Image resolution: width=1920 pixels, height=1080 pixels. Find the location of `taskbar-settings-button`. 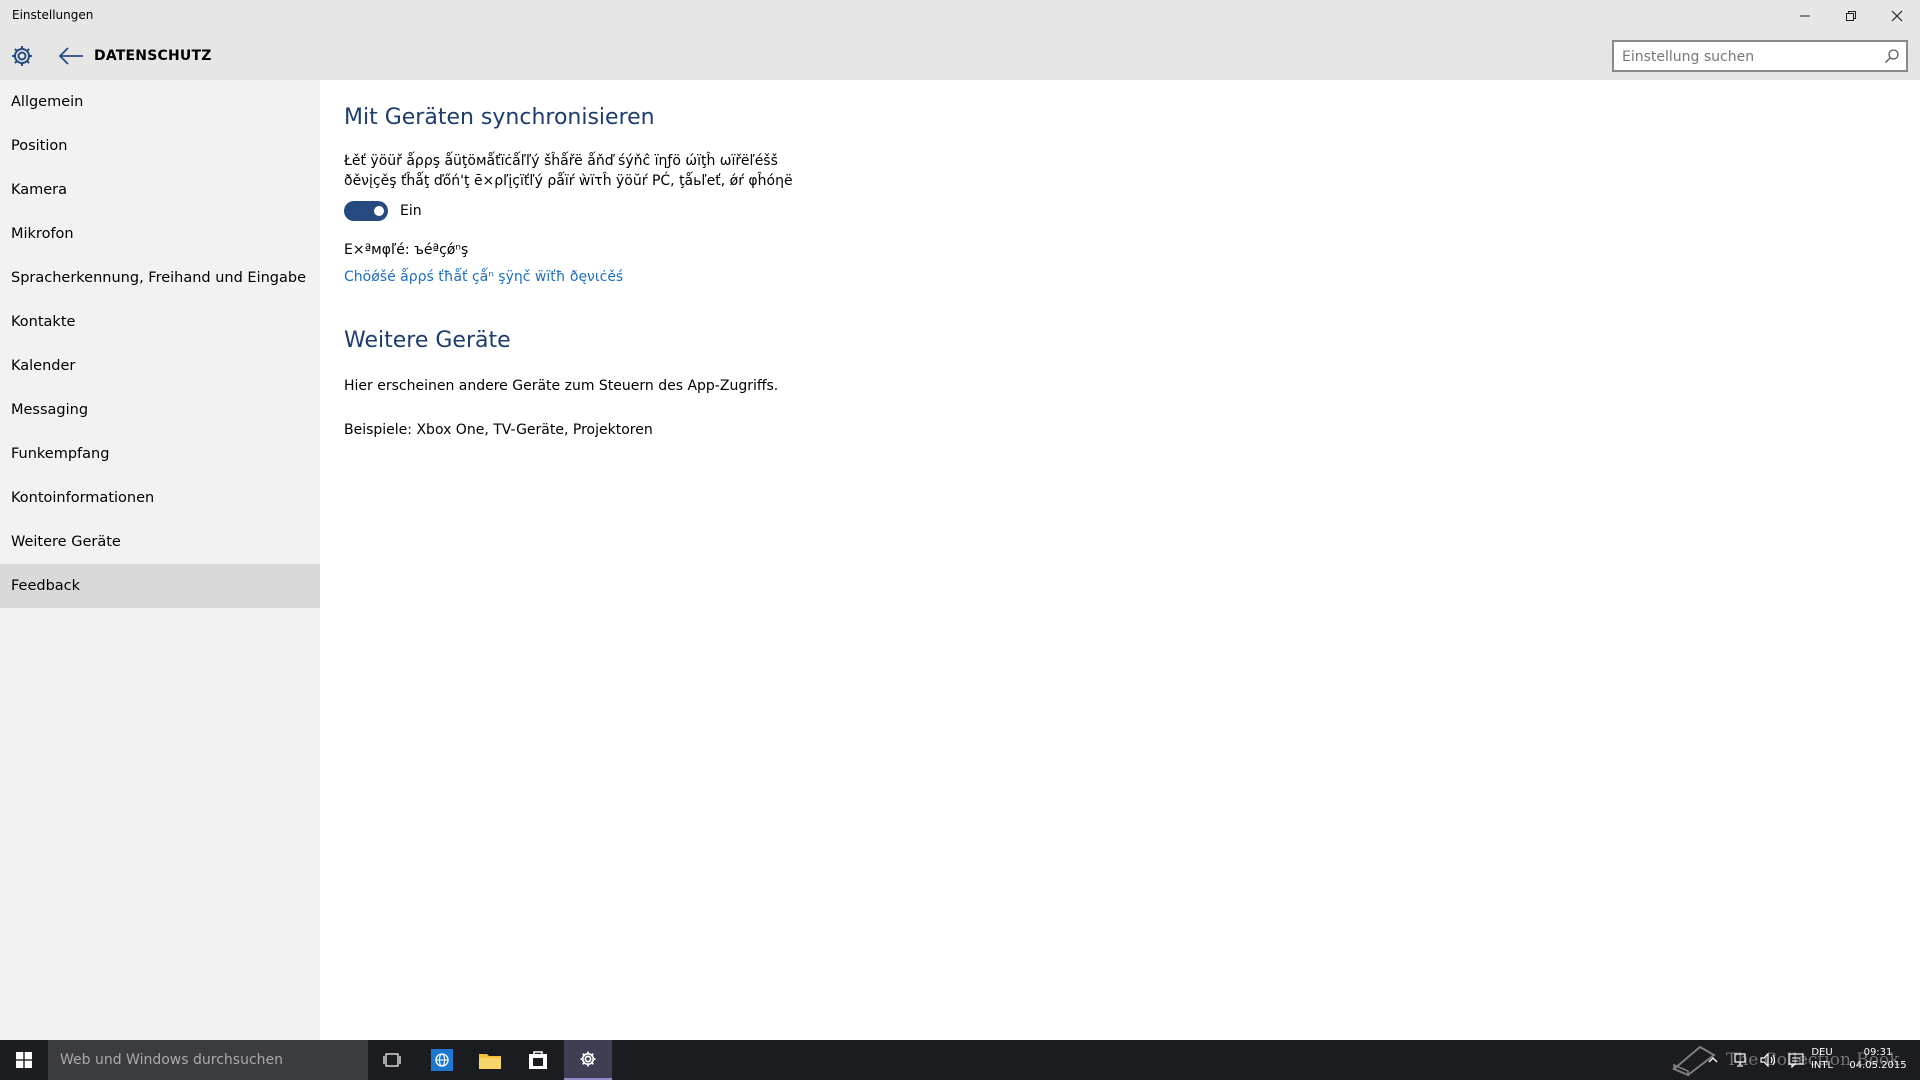

taskbar-settings-button is located at coordinates (588, 1060).